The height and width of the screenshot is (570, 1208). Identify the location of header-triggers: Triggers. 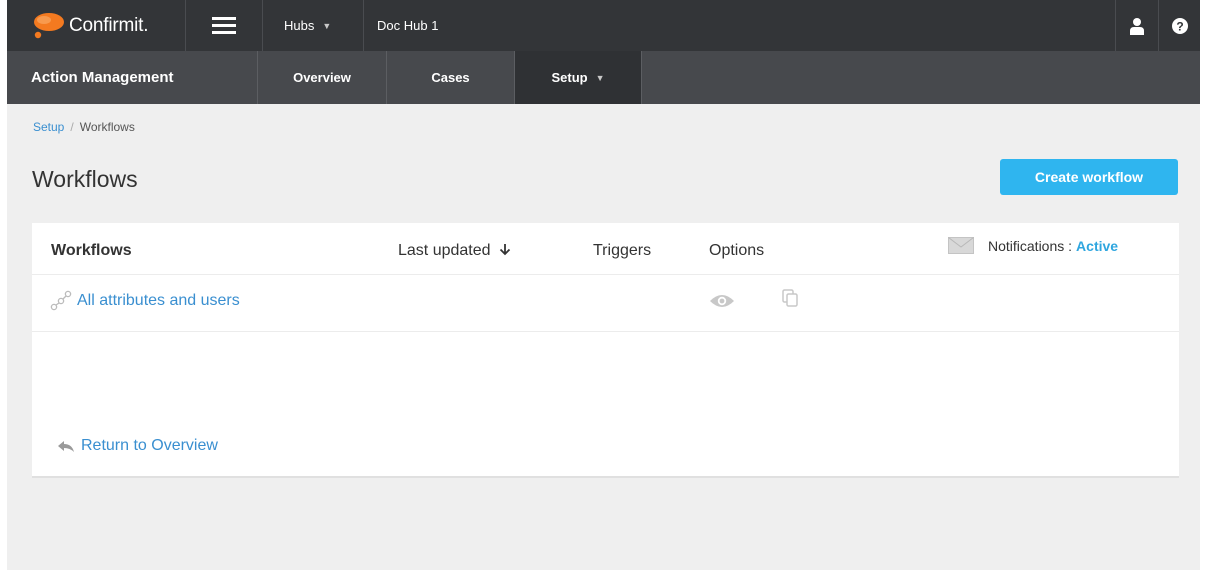
(622, 250).